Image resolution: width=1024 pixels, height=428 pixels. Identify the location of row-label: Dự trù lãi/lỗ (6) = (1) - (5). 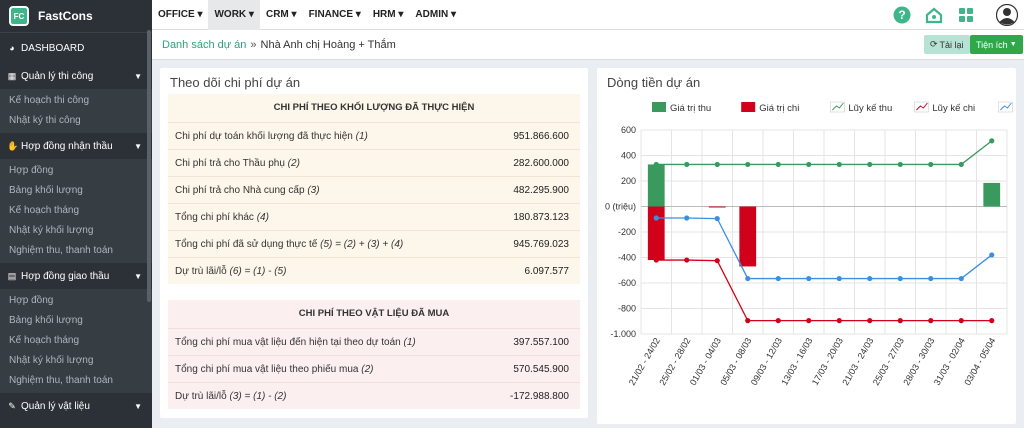
(231, 271).